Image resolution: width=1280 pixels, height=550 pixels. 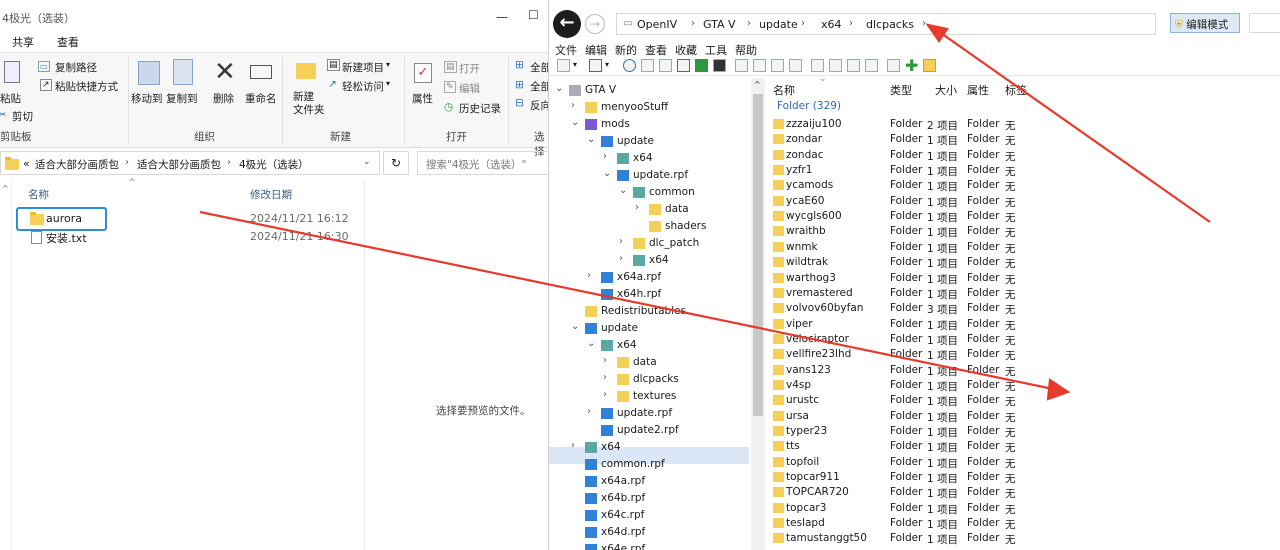 I want to click on invert-selection-icon: ⊟, so click(x=519, y=103).